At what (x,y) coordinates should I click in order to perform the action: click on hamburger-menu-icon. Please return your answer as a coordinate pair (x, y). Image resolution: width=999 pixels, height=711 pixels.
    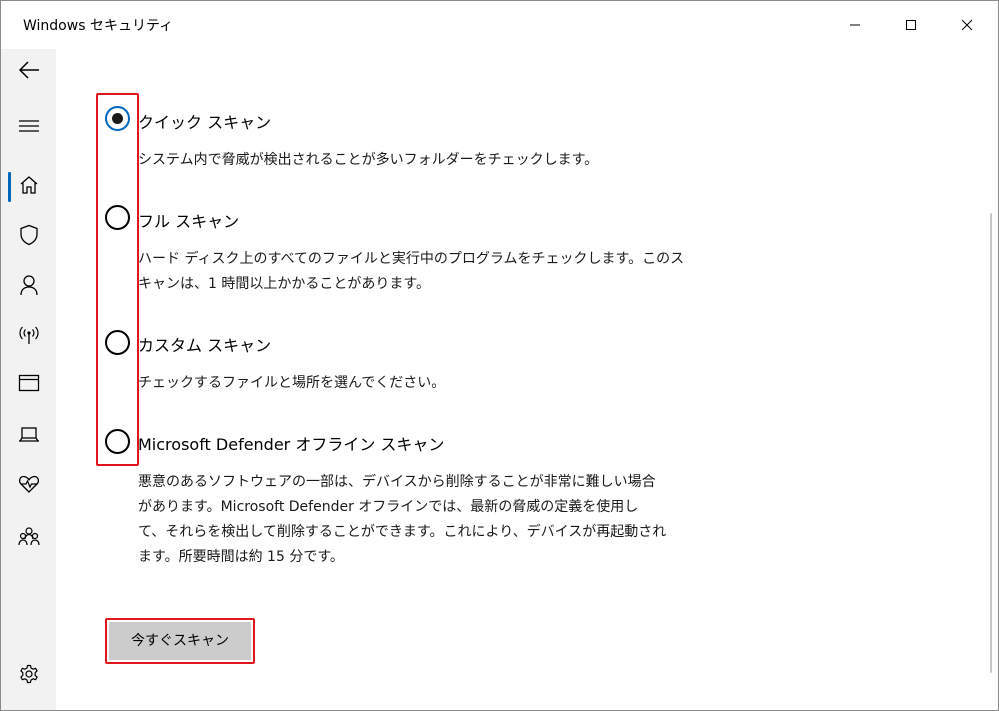
    Looking at the image, I should click on (28, 126).